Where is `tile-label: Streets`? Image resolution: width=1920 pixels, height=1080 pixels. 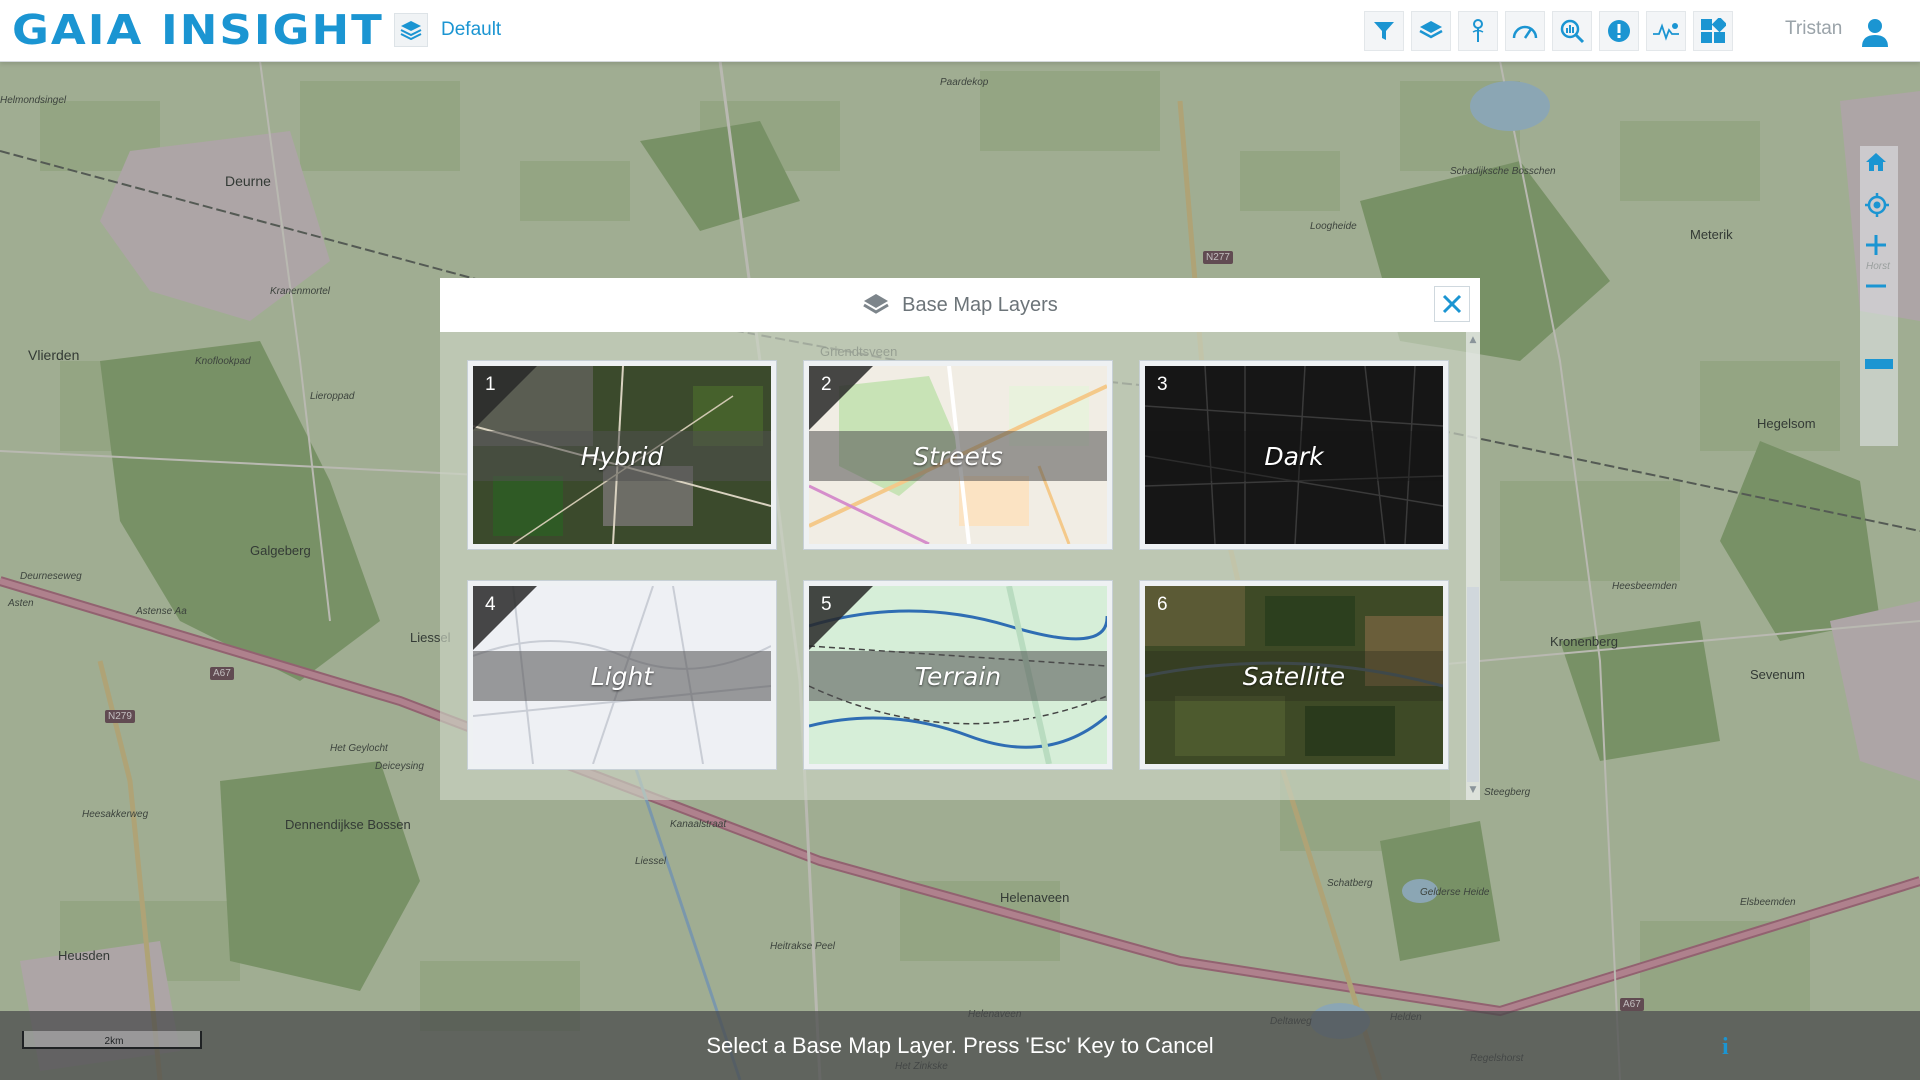 tile-label: Streets is located at coordinates (958, 456).